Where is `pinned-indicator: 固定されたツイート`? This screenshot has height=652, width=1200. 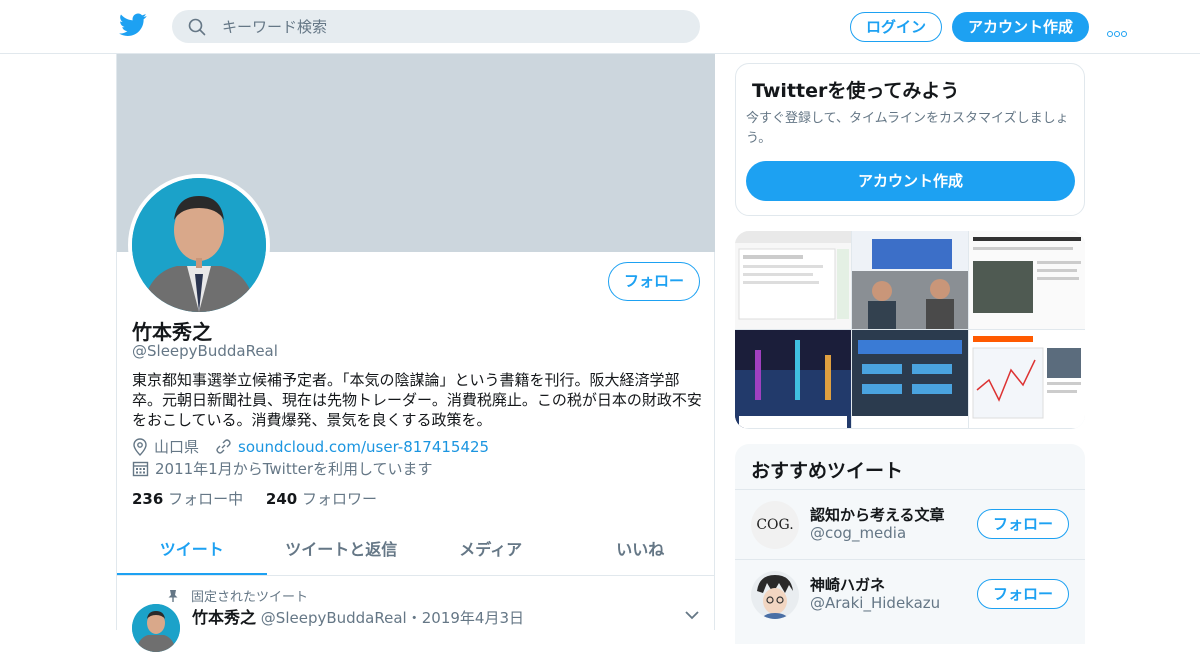
pinned-indicator: 固定されたツイート is located at coordinates (237, 595).